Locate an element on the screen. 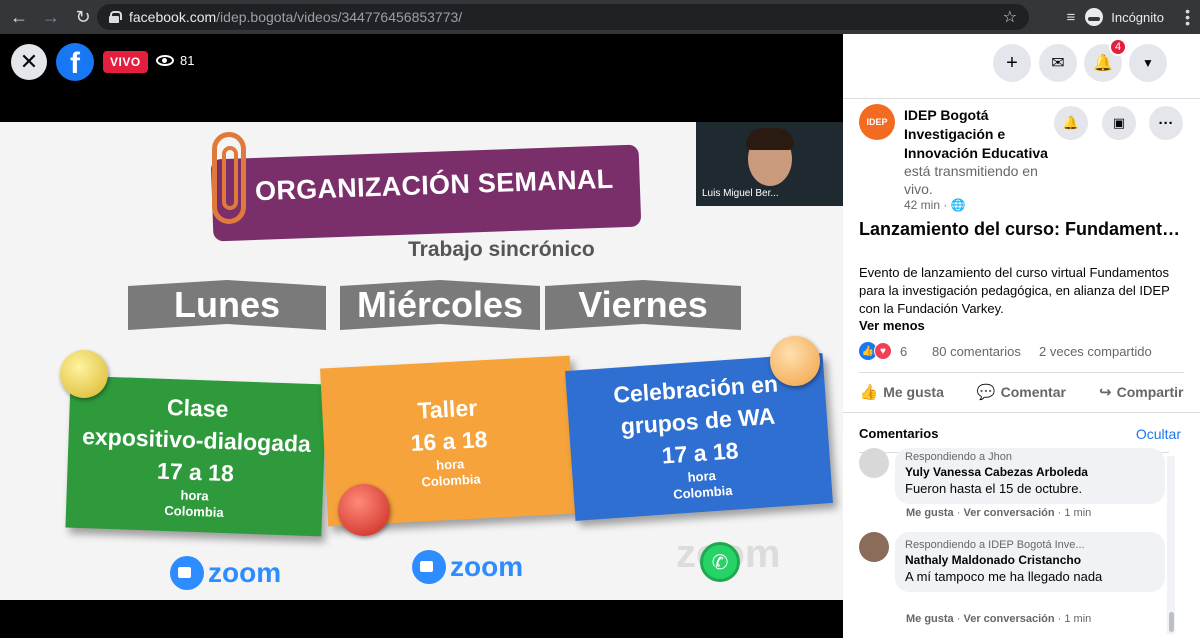 The height and width of the screenshot is (638, 1200). comment-author: Nathaly Maldonado Cristancho is located at coordinates (1030, 560).